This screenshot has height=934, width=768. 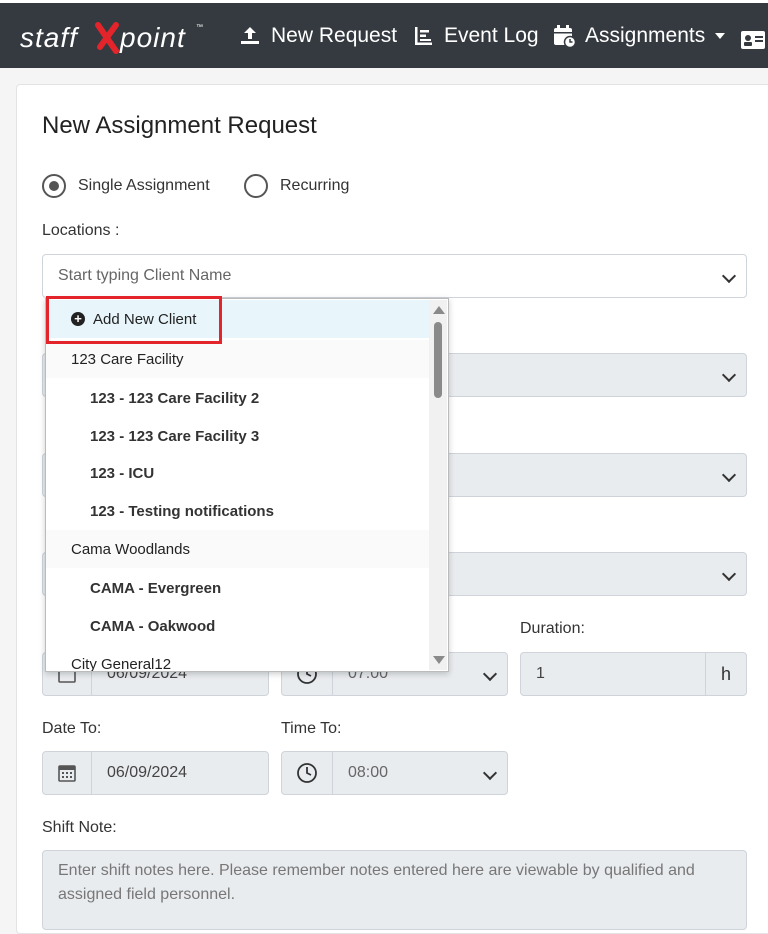 I want to click on scroll-up-icon, so click(x=439, y=310).